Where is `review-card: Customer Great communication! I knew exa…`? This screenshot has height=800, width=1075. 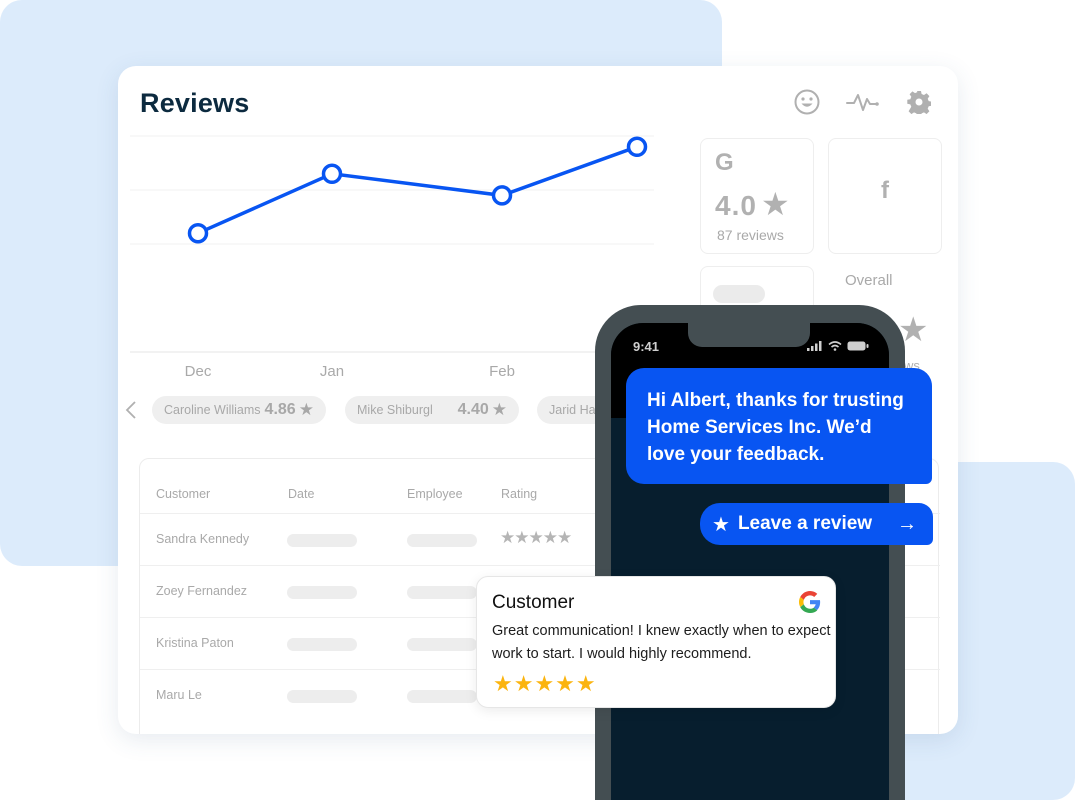 review-card: Customer Great communication! I knew exa… is located at coordinates (656, 642).